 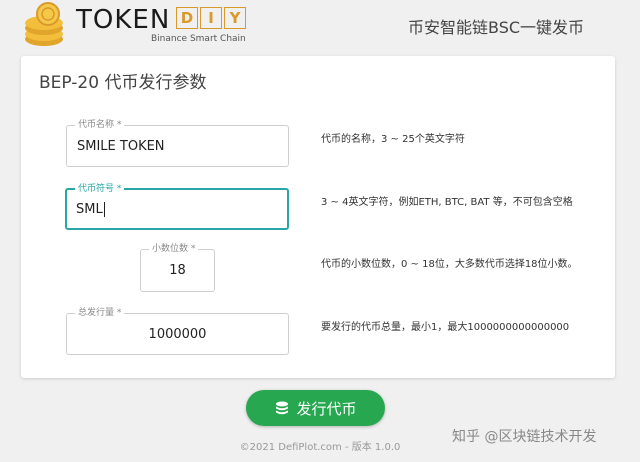 What do you see at coordinates (198, 39) in the screenshot?
I see `logo-subtitle: Binance Smart Chain` at bounding box center [198, 39].